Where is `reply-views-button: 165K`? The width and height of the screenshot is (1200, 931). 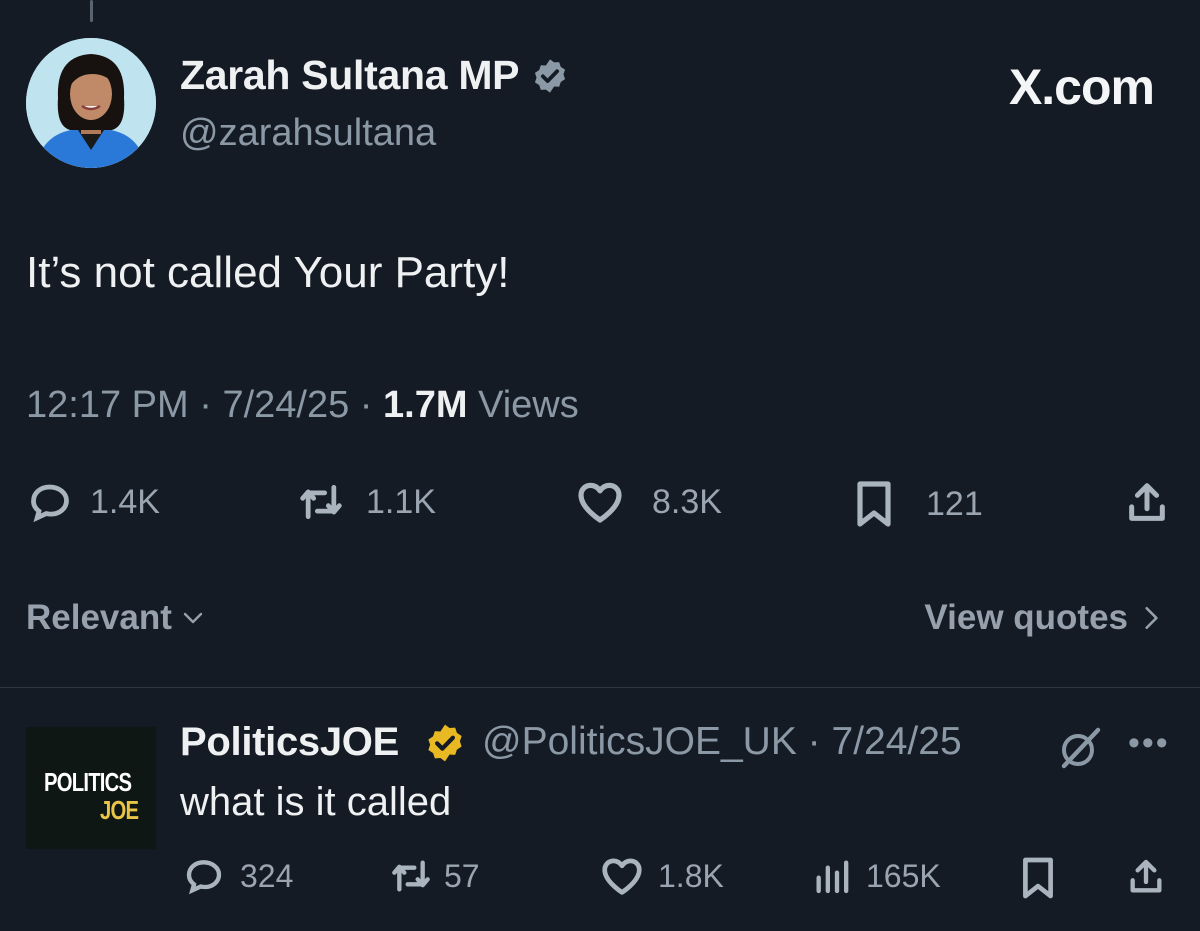
reply-views-button: 165K is located at coordinates (875, 876).